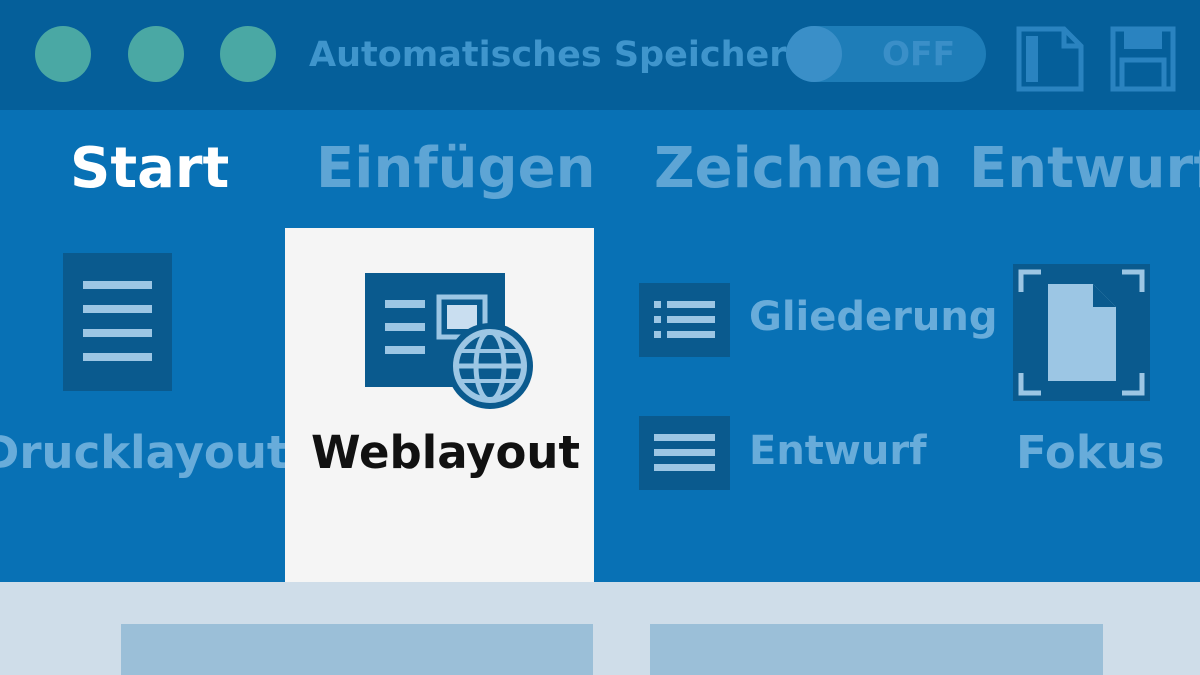 This screenshot has width=1200, height=675. What do you see at coordinates (838, 451) in the screenshot?
I see `entwurf-view-label: Entwurf` at bounding box center [838, 451].